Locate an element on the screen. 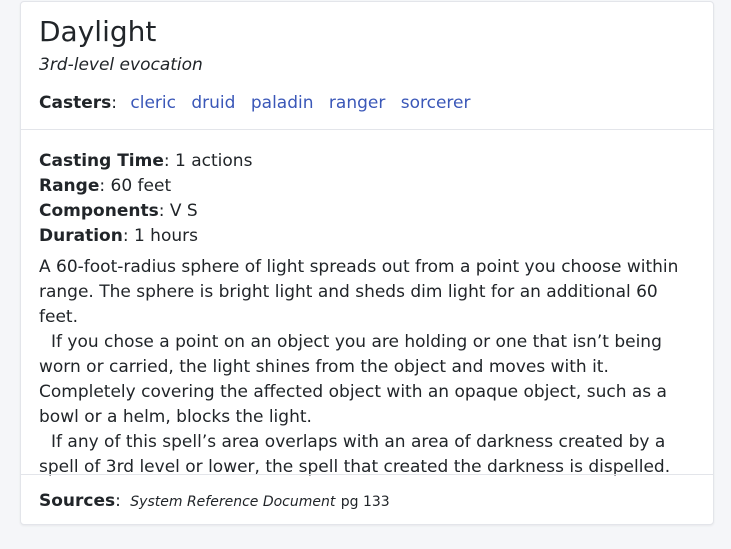  casting-time-row: Casting Time: 1 actions is located at coordinates (146, 161).